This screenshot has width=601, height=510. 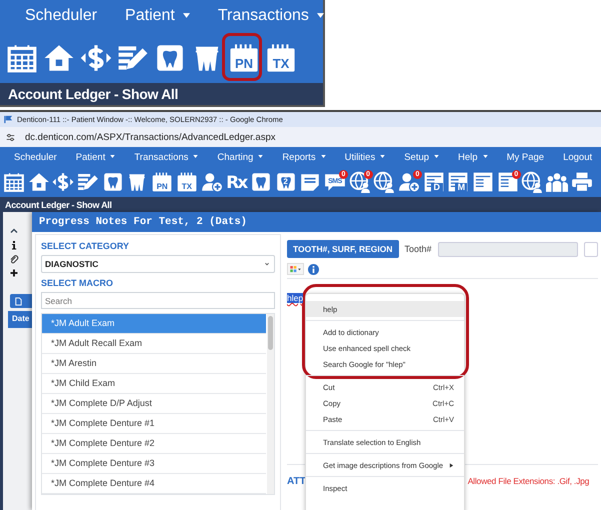 I want to click on macro-item: *JM Complete Denture #1, so click(x=154, y=424).